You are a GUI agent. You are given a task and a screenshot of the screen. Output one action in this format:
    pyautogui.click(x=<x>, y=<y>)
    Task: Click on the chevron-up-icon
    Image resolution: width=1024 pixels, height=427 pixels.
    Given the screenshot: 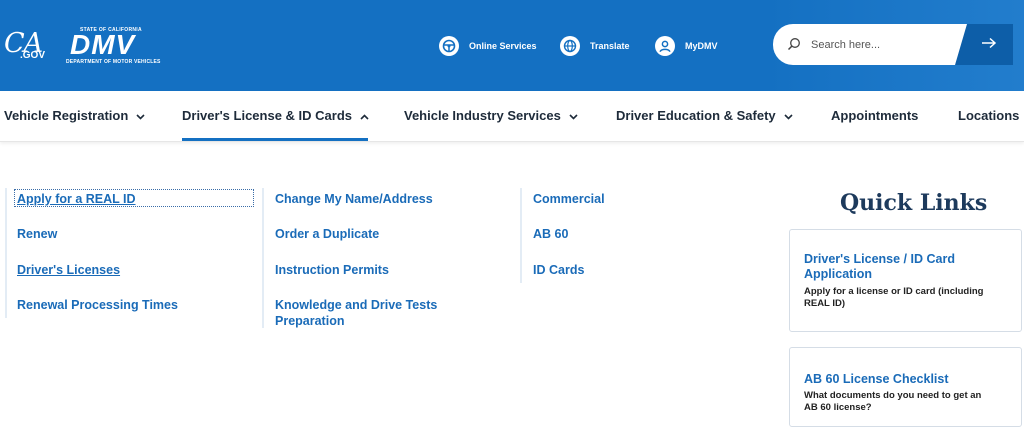 What is the action you would take?
    pyautogui.click(x=364, y=115)
    